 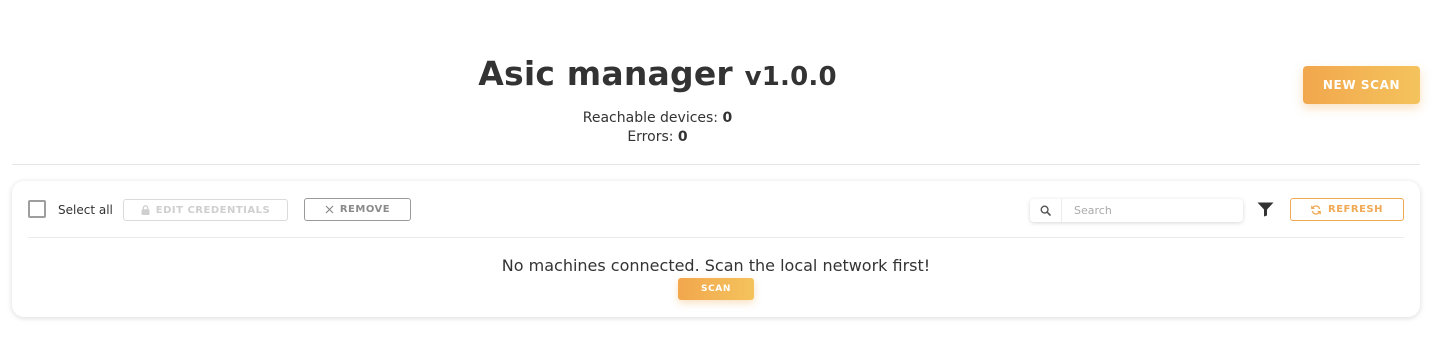 What do you see at coordinates (145, 210) in the screenshot?
I see `lock-icon` at bounding box center [145, 210].